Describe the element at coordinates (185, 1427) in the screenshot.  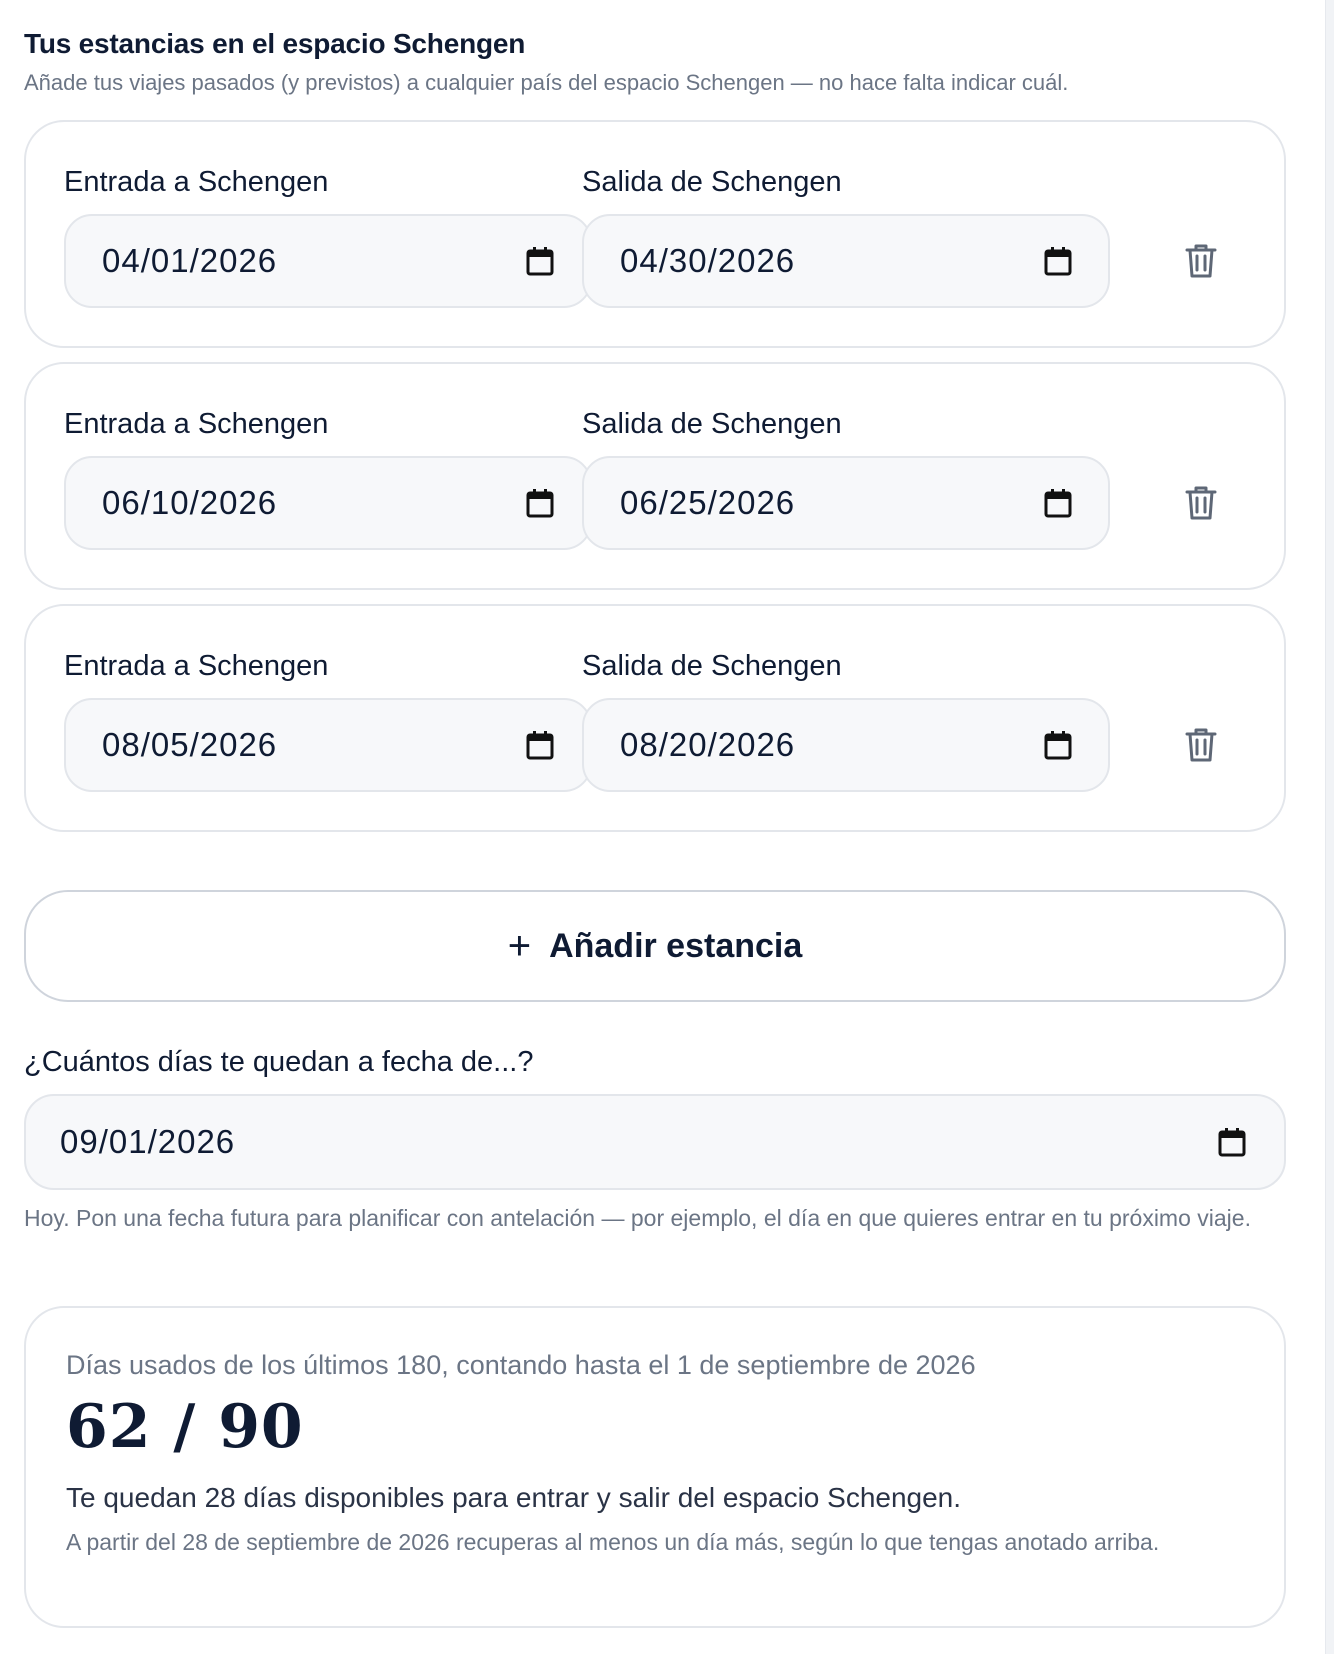
I see `days-used-count: 62 / 90` at that location.